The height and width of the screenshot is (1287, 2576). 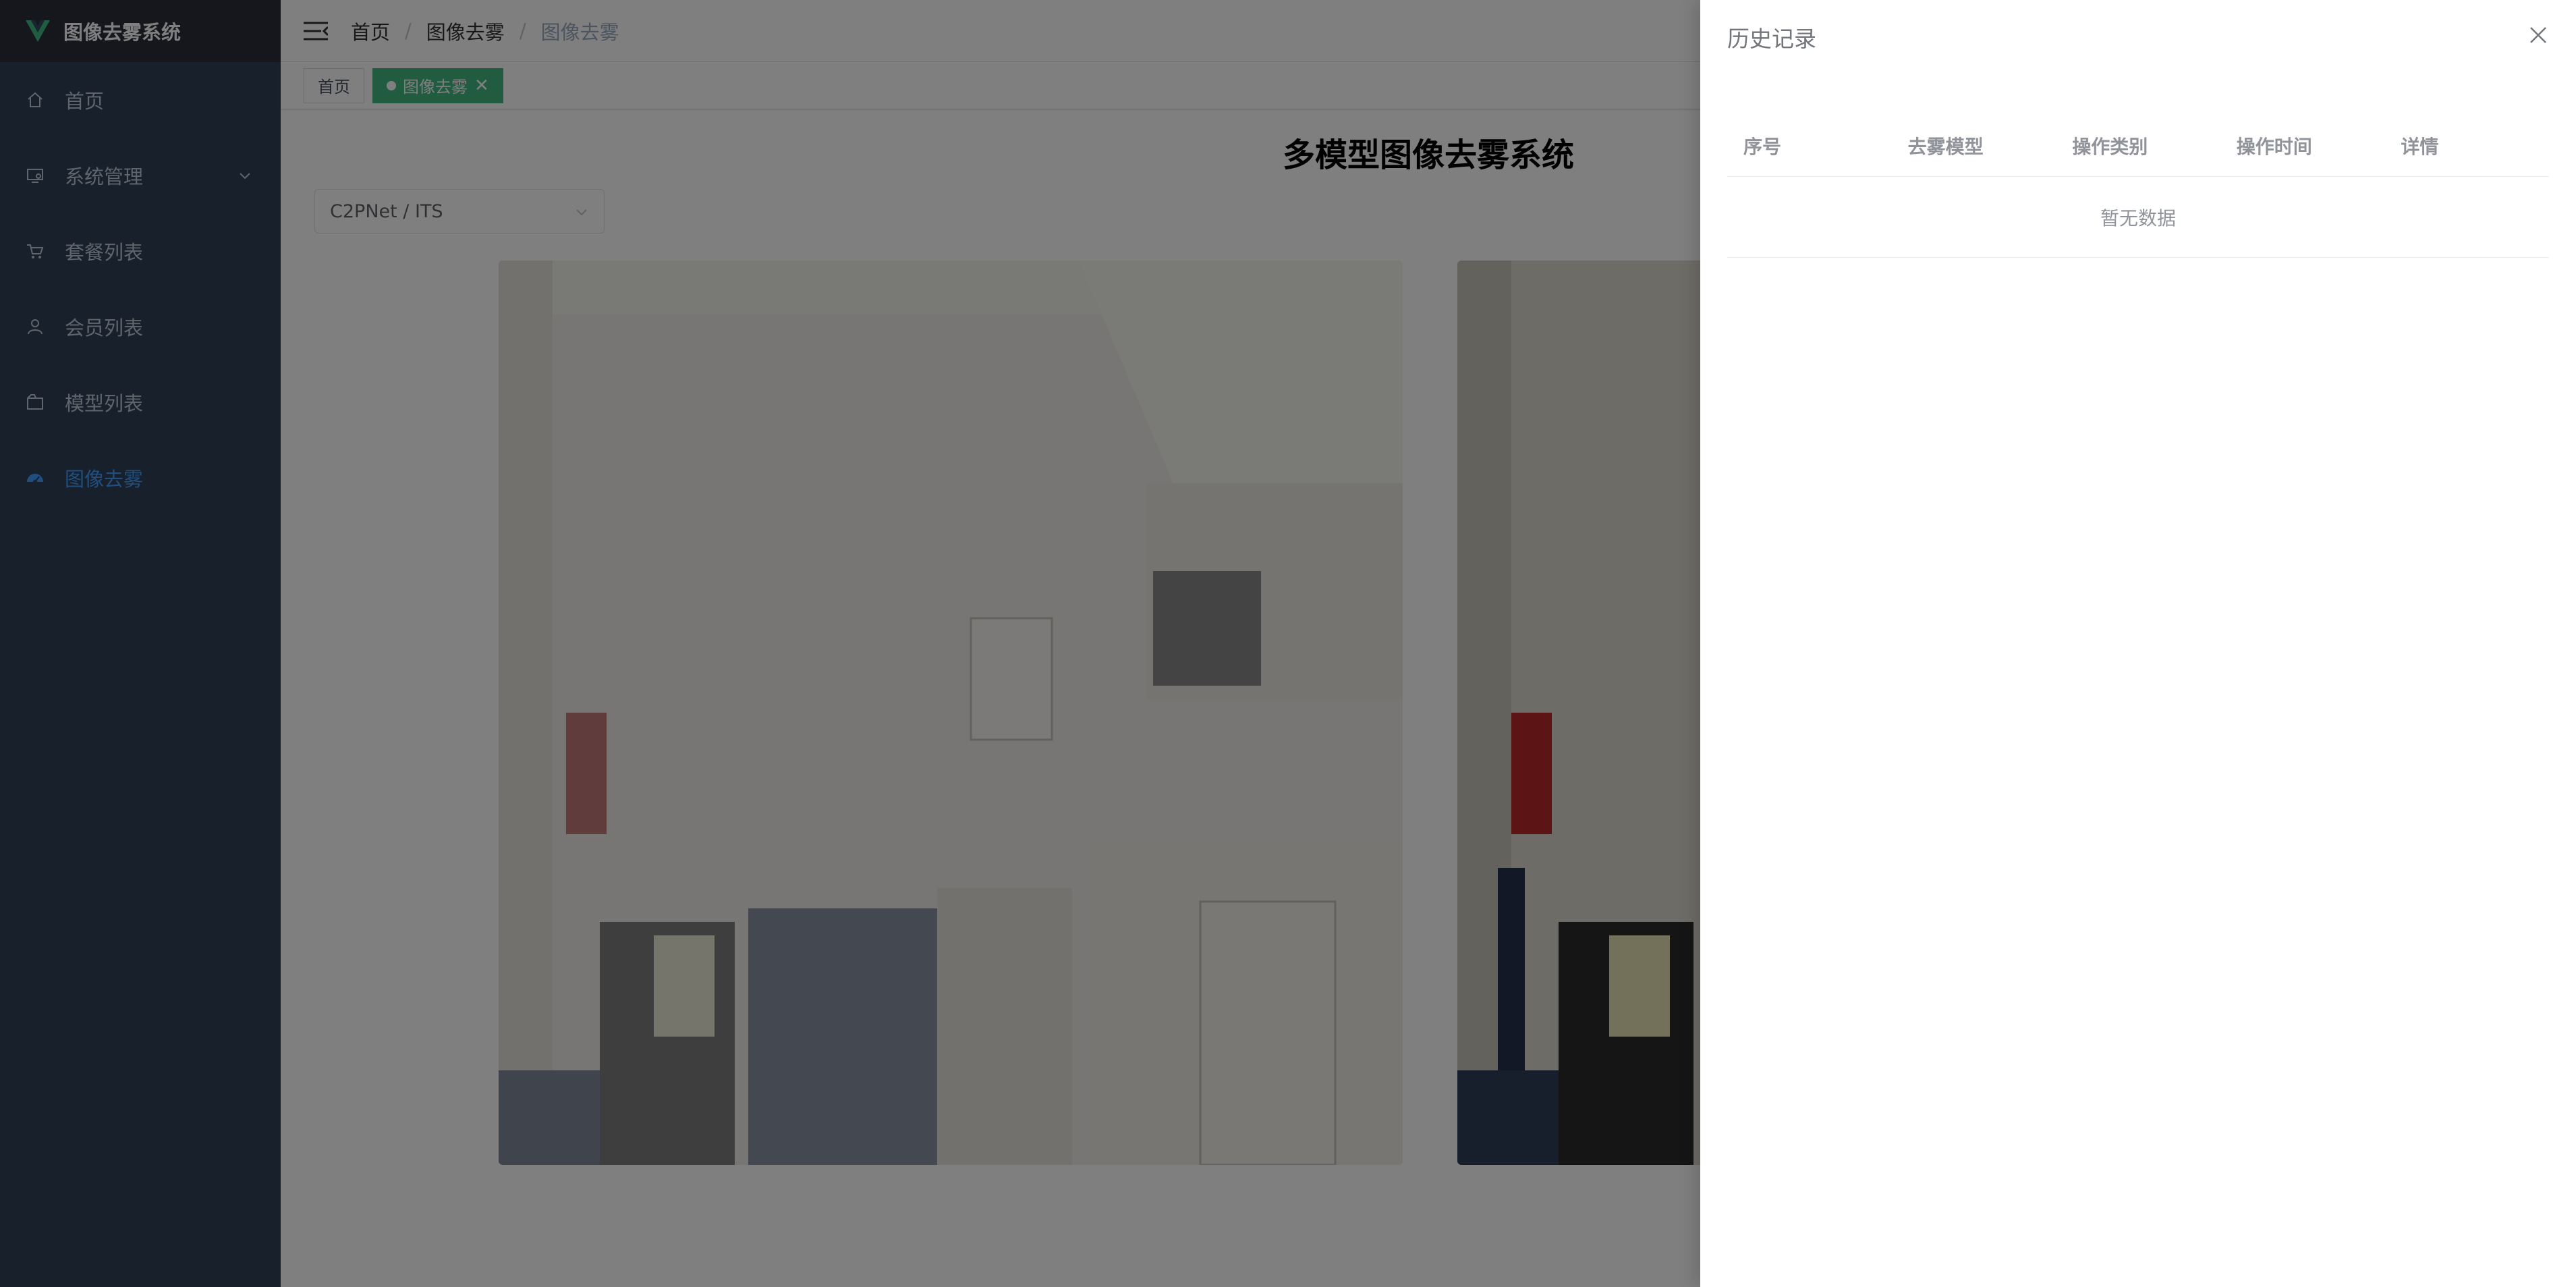 What do you see at coordinates (2110, 146) in the screenshot?
I see `column-header-operation: 操作类别` at bounding box center [2110, 146].